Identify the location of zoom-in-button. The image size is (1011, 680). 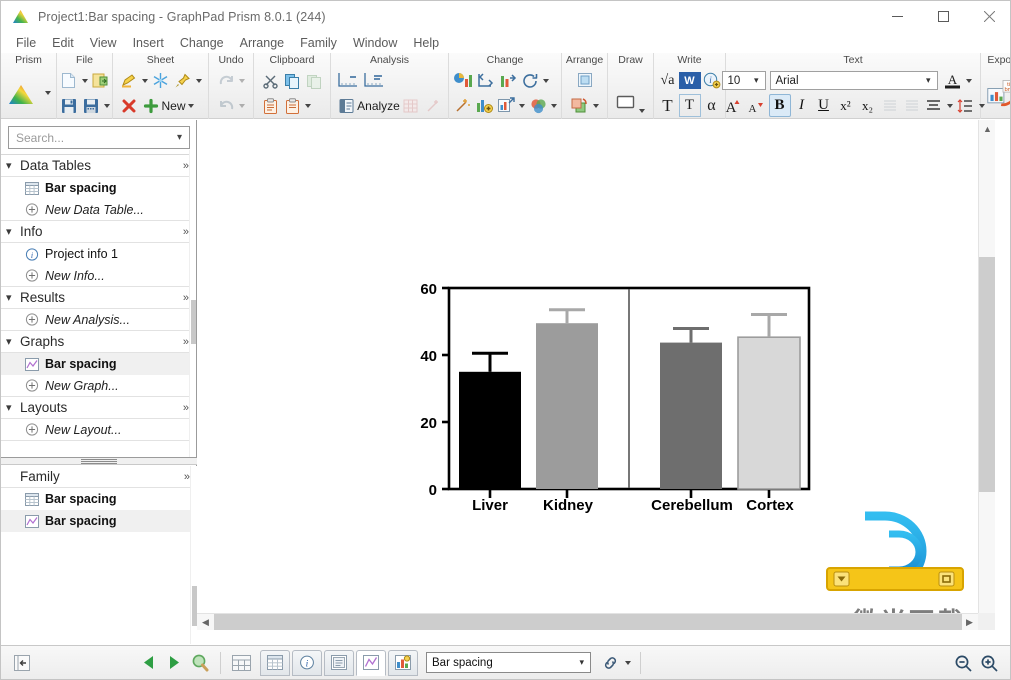
(989, 663).